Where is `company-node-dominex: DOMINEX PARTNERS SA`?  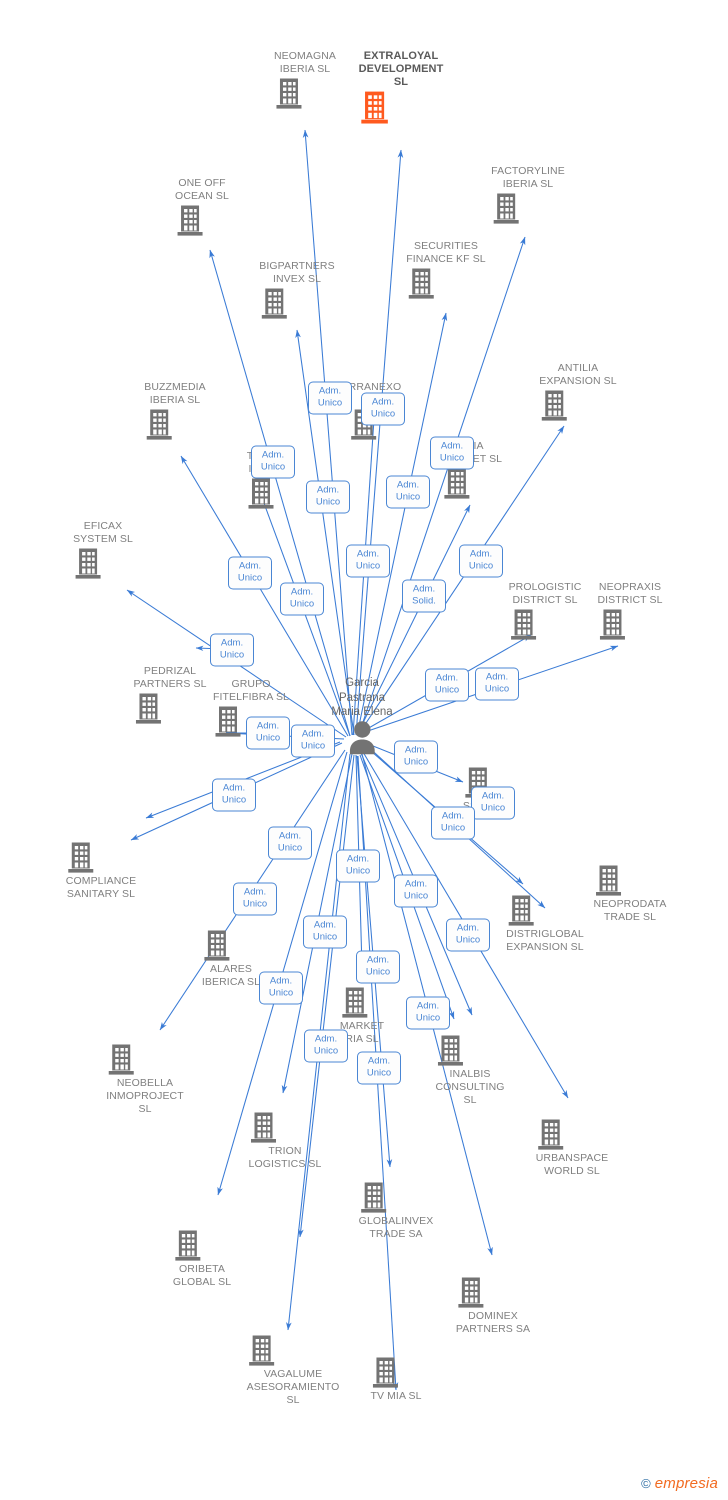
company-node-dominex: DOMINEX PARTNERS SA is located at coordinates (493, 1305).